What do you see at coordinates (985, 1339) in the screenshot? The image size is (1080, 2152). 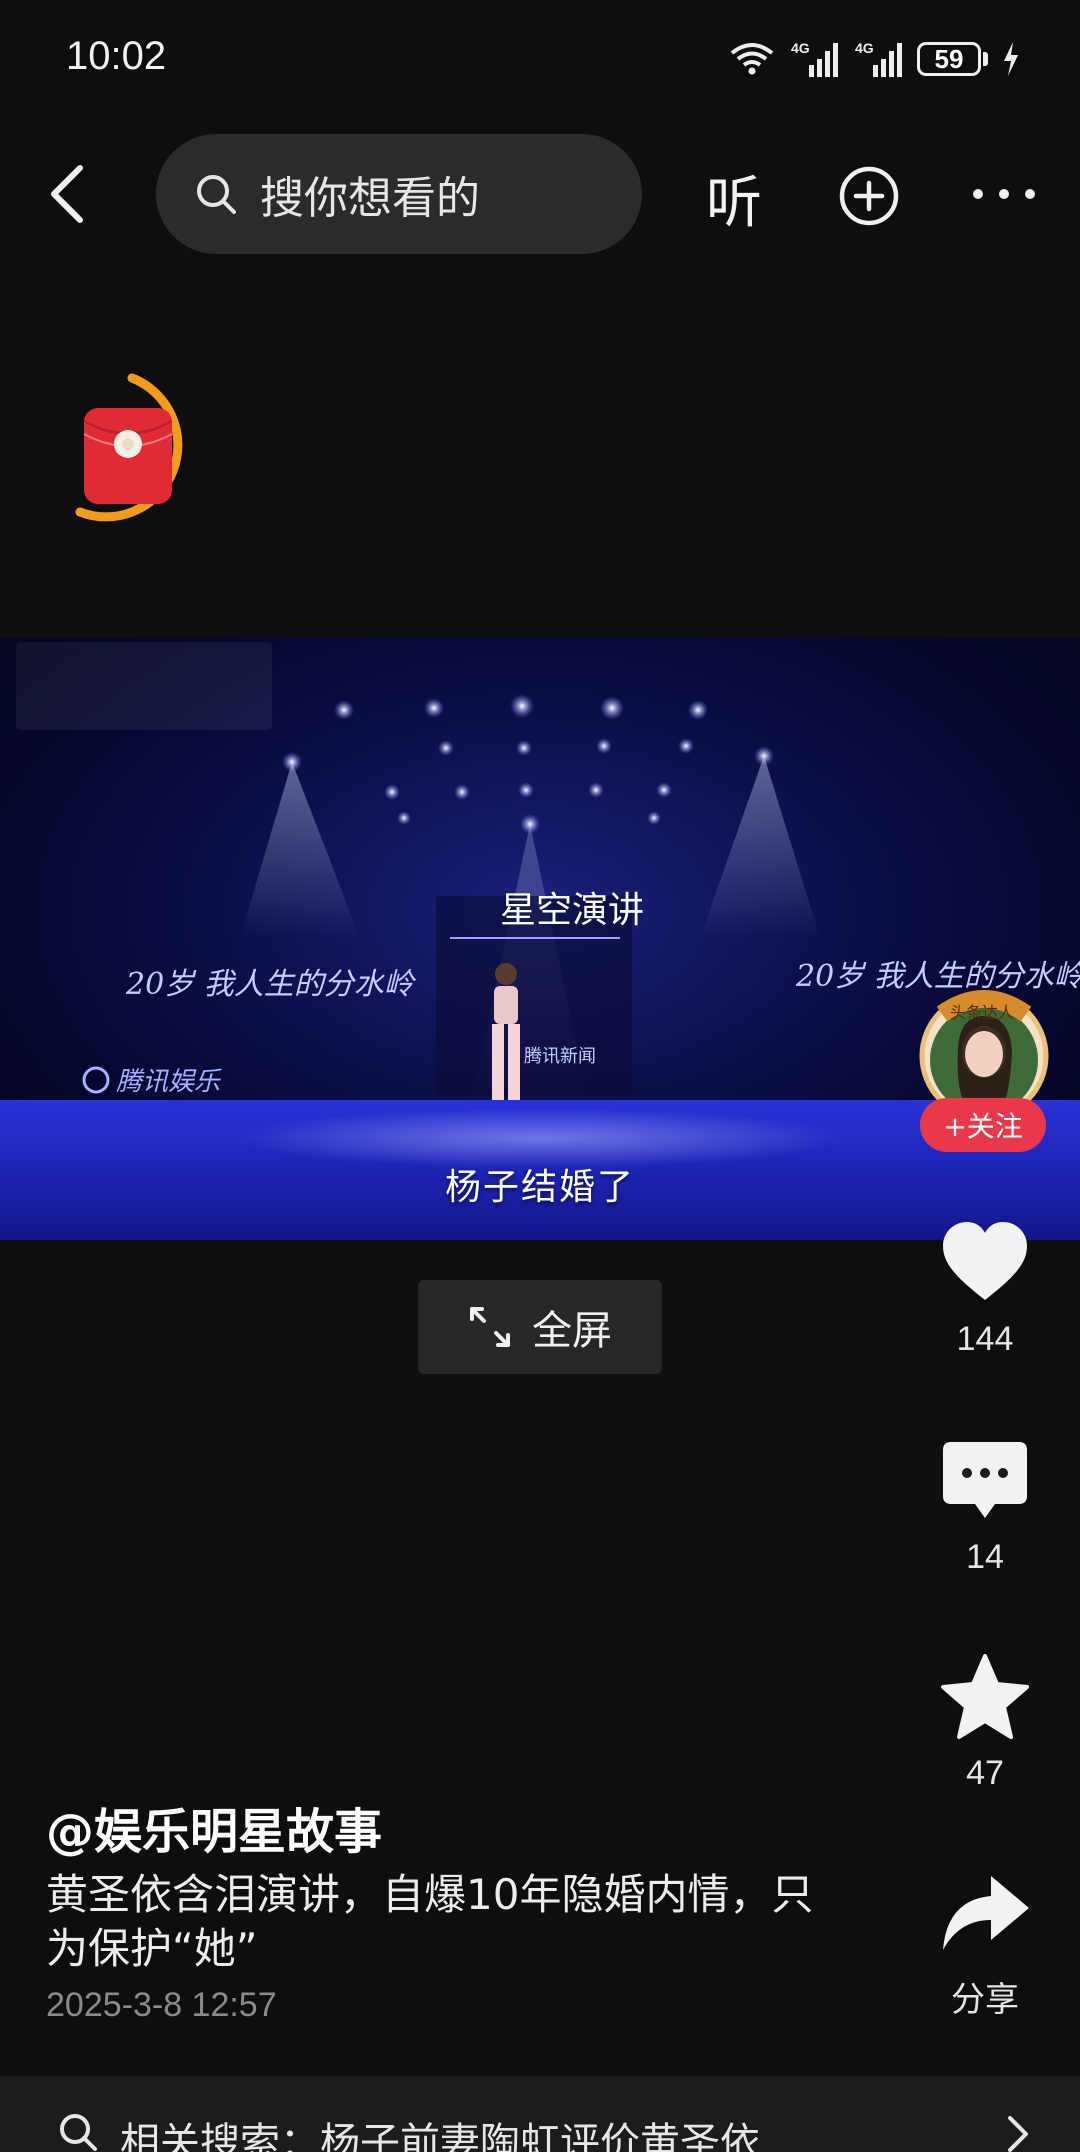 I see `like-count: 144` at bounding box center [985, 1339].